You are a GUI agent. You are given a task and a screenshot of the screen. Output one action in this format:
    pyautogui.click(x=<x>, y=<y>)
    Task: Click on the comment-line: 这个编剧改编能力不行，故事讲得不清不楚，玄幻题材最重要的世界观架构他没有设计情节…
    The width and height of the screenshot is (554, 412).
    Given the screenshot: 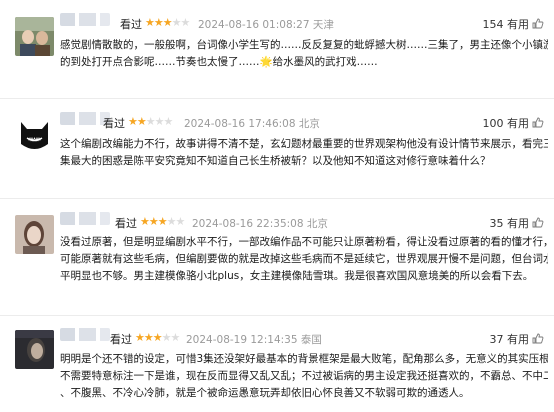 What is the action you would take?
    pyautogui.click(x=304, y=144)
    